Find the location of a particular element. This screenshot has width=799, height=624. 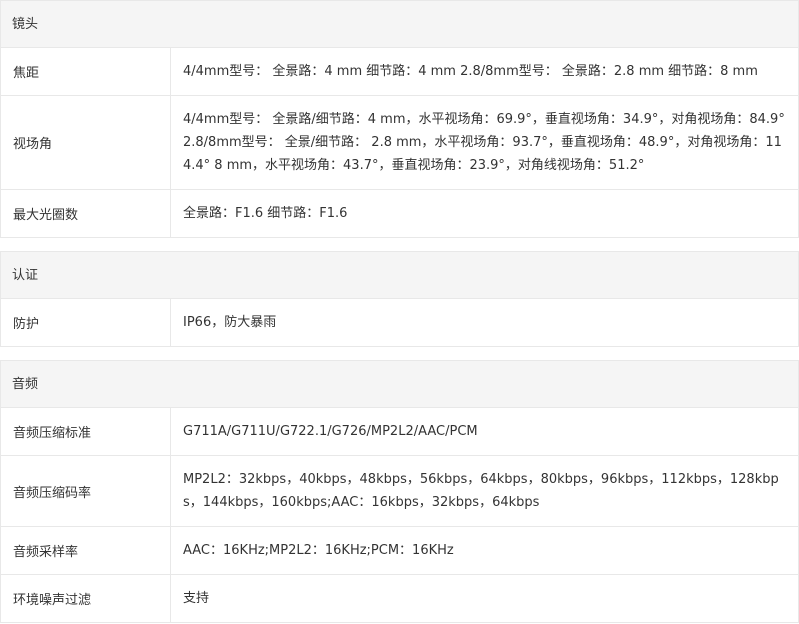

spec-row-audio-sample-rate: 音频采样率 AAC：16KHz;MP2L2：16KHz;PCM：16KHz is located at coordinates (399, 551).